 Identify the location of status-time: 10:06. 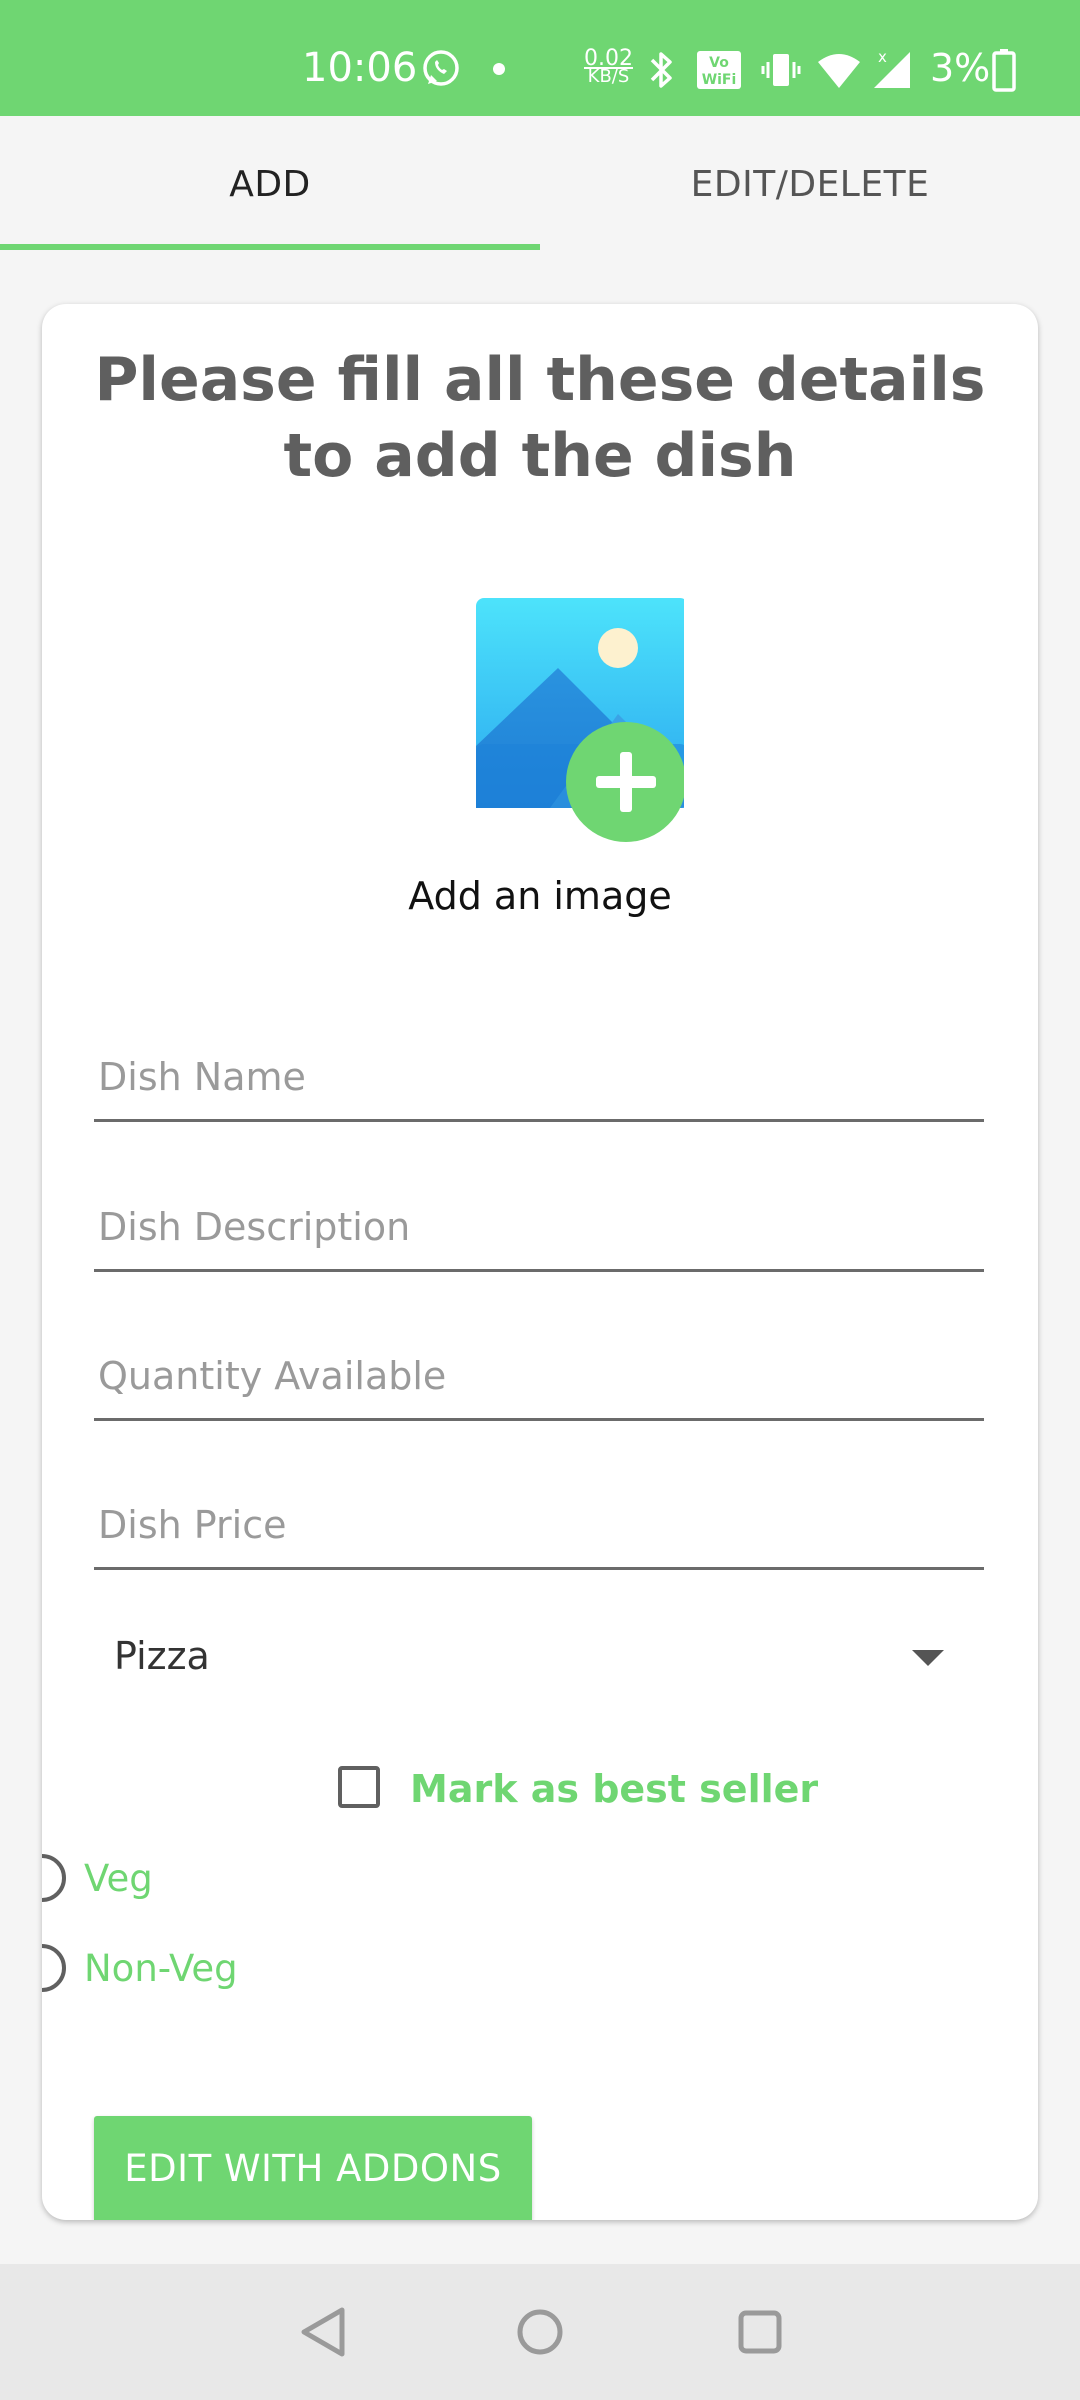
(360, 68).